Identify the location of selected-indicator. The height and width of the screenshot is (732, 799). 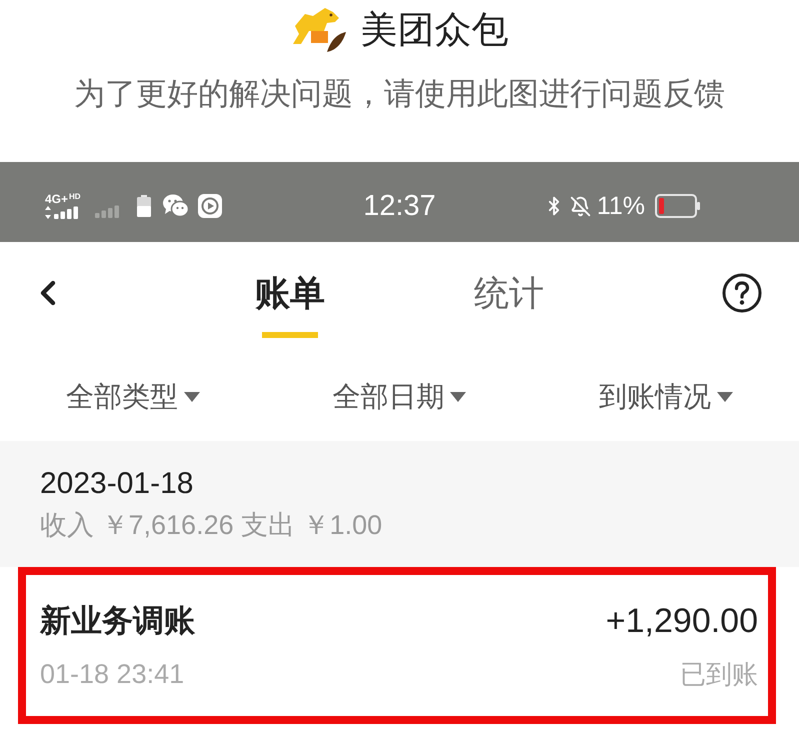
(290, 335).